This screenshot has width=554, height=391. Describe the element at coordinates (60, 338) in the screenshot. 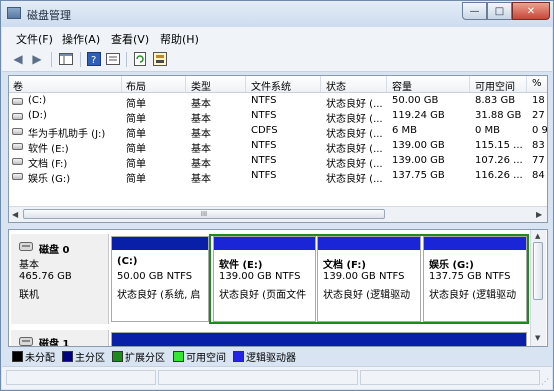

I see `disk-1-label: 磁盘 1` at that location.